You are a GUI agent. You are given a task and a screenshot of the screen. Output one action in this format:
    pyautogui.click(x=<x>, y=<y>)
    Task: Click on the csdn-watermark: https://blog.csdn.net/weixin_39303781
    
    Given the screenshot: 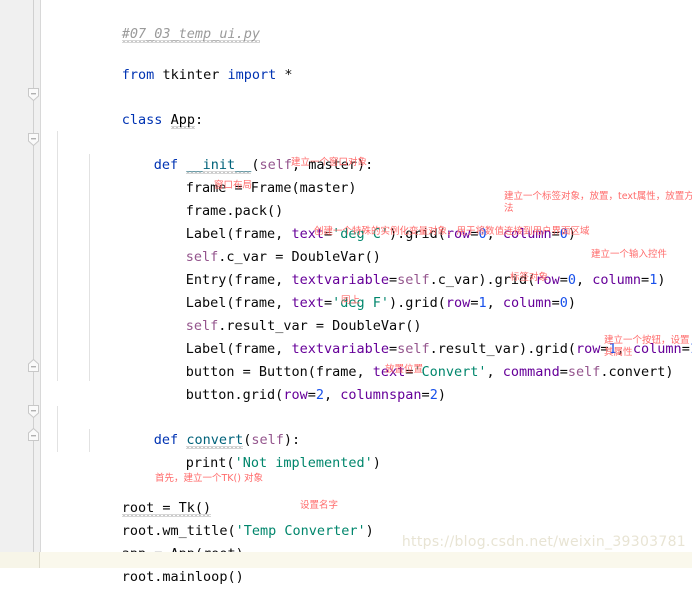 What is the action you would take?
    pyautogui.click(x=543, y=542)
    